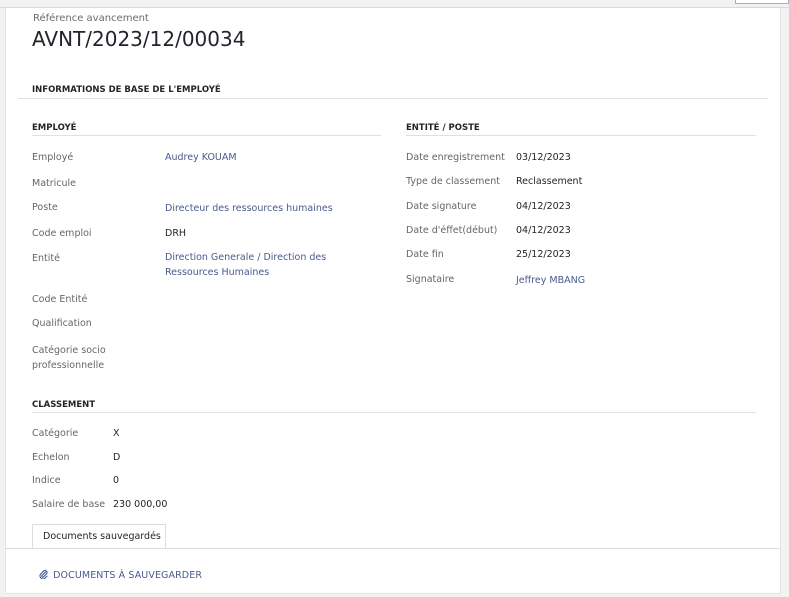  I want to click on label-matricule: Matricule, so click(54, 183).